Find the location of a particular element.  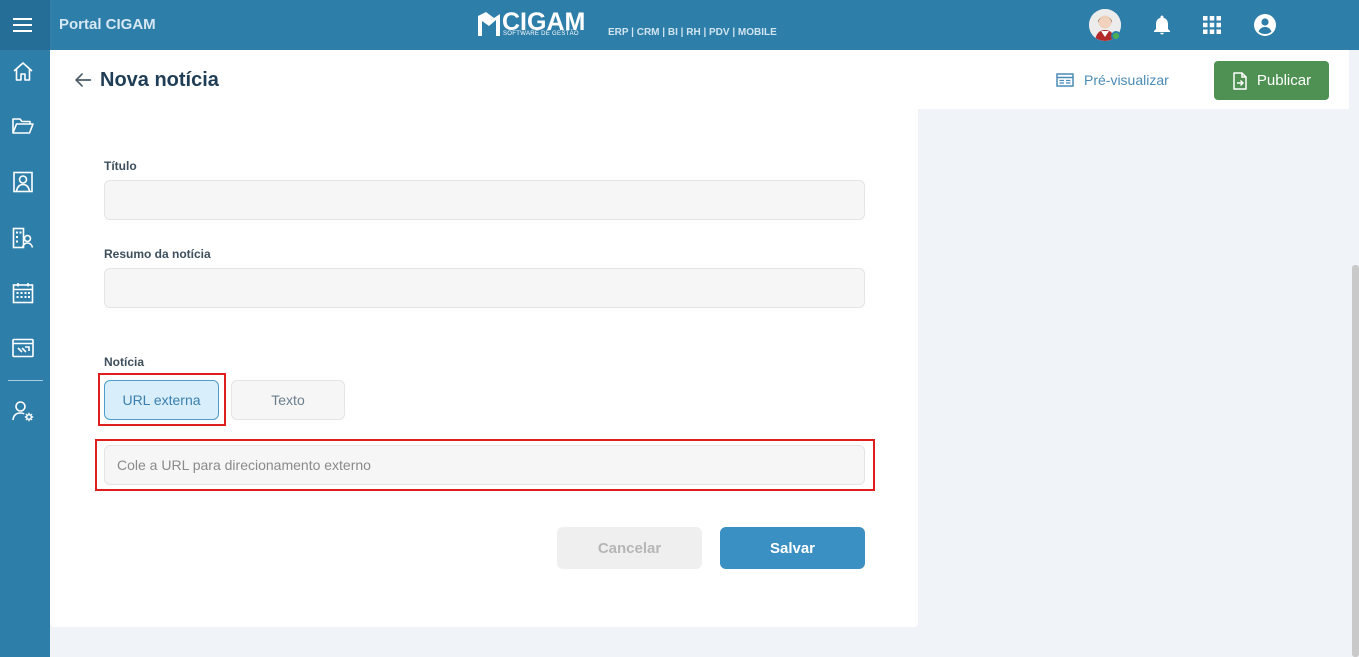

sidebar is located at coordinates (25, 353).